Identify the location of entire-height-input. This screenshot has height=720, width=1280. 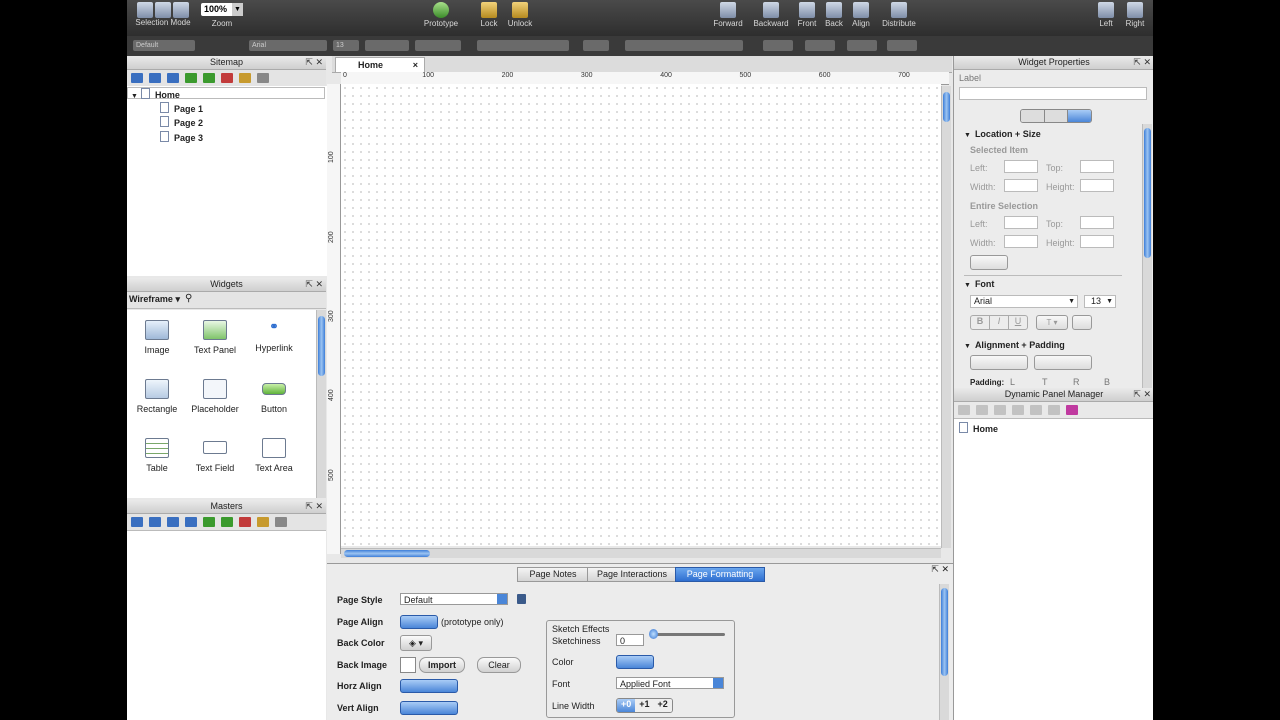
(1097, 241).